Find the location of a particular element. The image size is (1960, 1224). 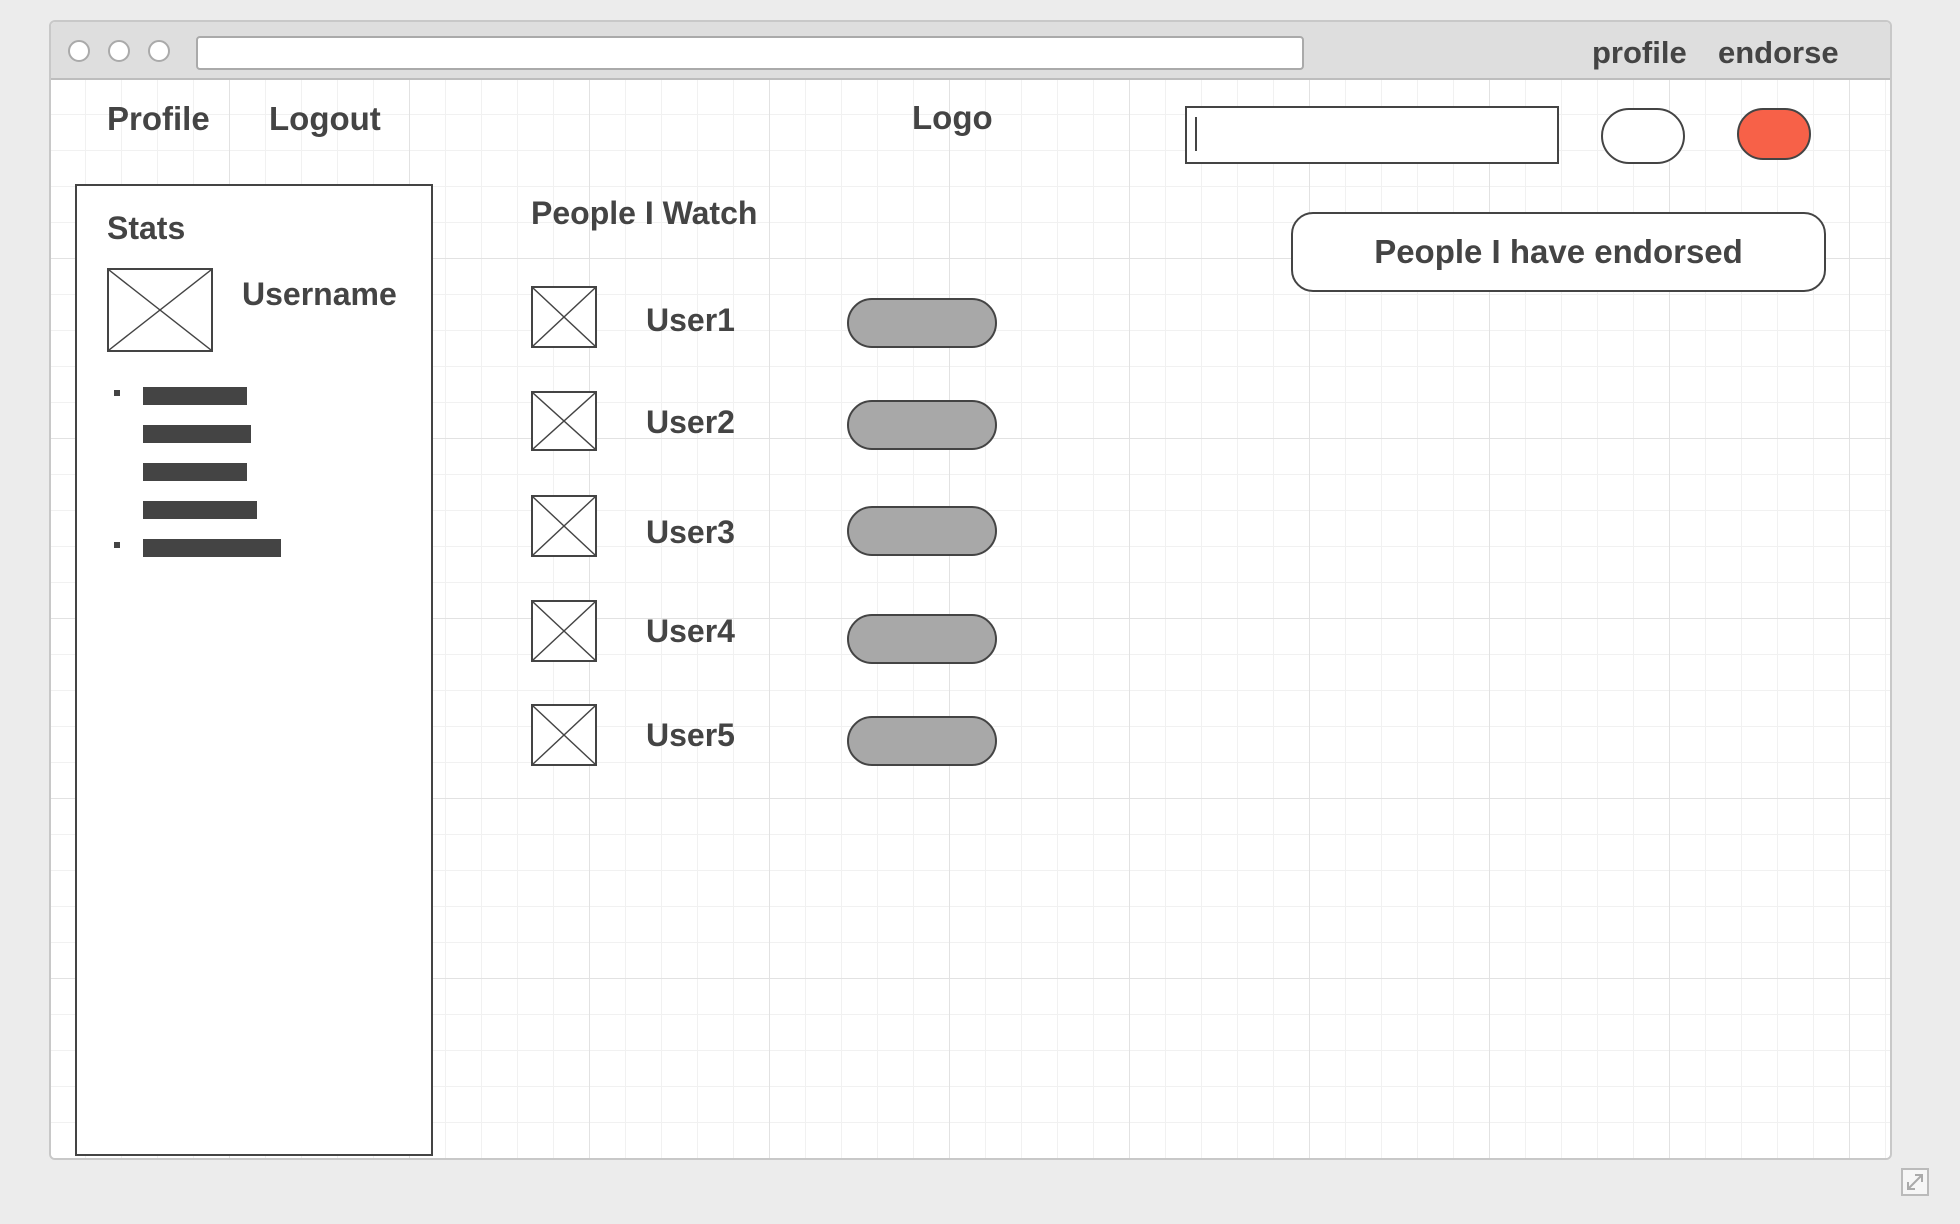

title-bar: profile endorse is located at coordinates (970, 51).